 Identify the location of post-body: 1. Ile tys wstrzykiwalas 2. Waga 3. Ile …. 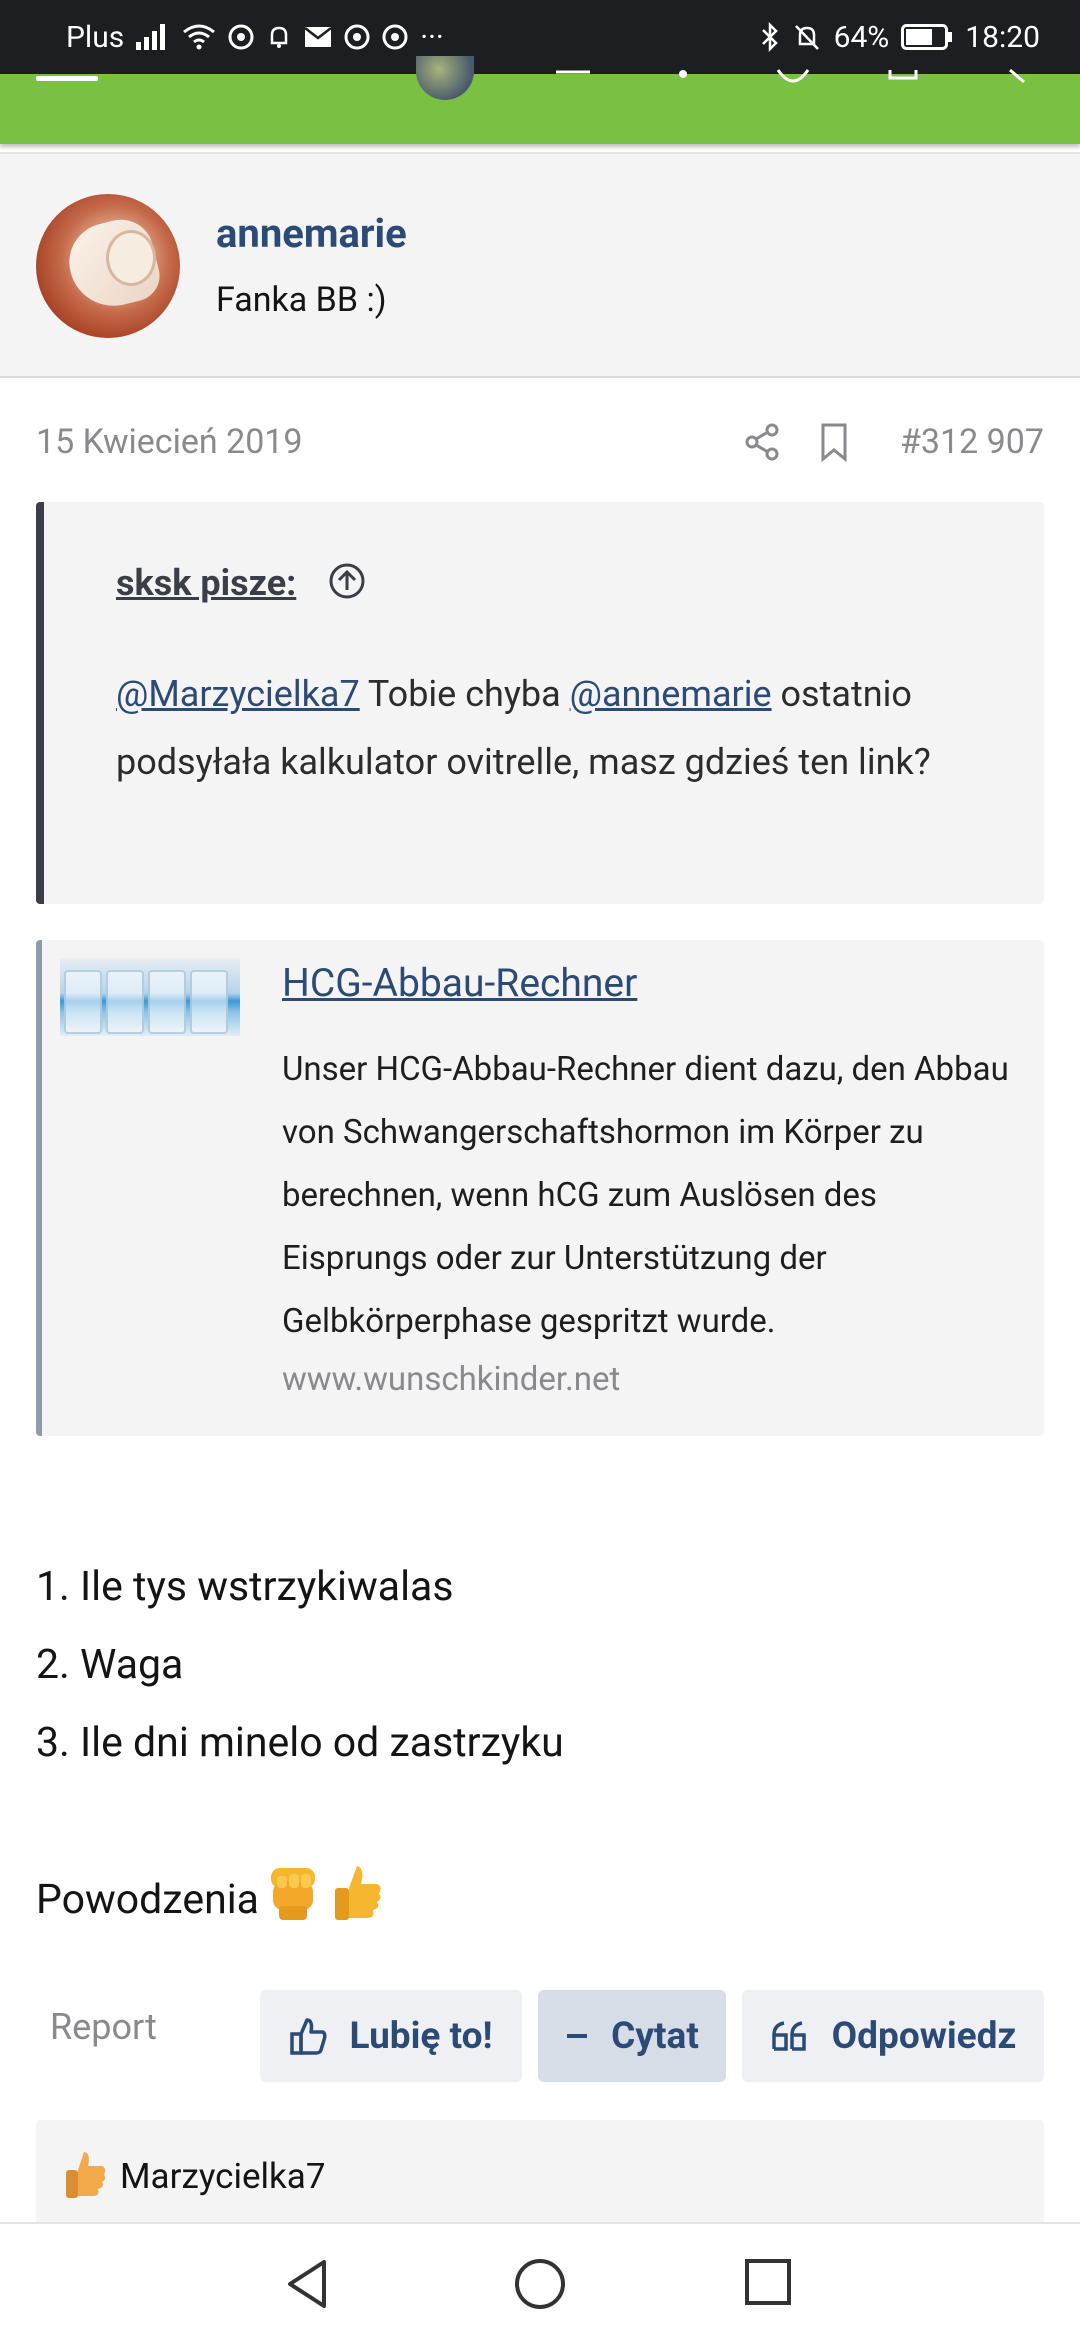
(540, 1665).